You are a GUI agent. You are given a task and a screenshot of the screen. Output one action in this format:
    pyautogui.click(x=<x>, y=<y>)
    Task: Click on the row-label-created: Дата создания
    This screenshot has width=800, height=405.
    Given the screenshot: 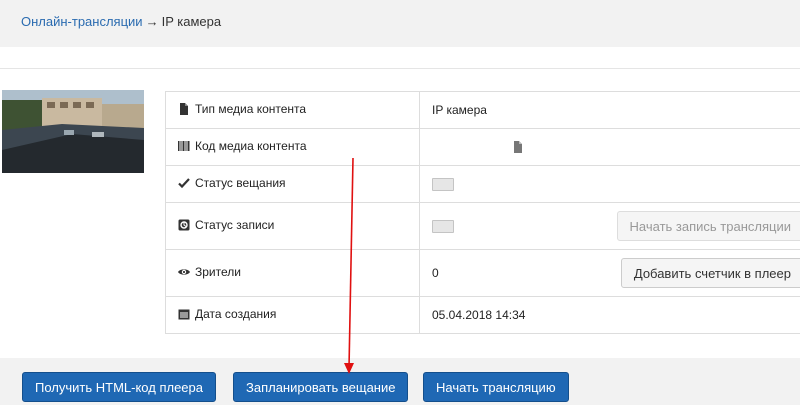 What is the action you would take?
    pyautogui.click(x=236, y=314)
    